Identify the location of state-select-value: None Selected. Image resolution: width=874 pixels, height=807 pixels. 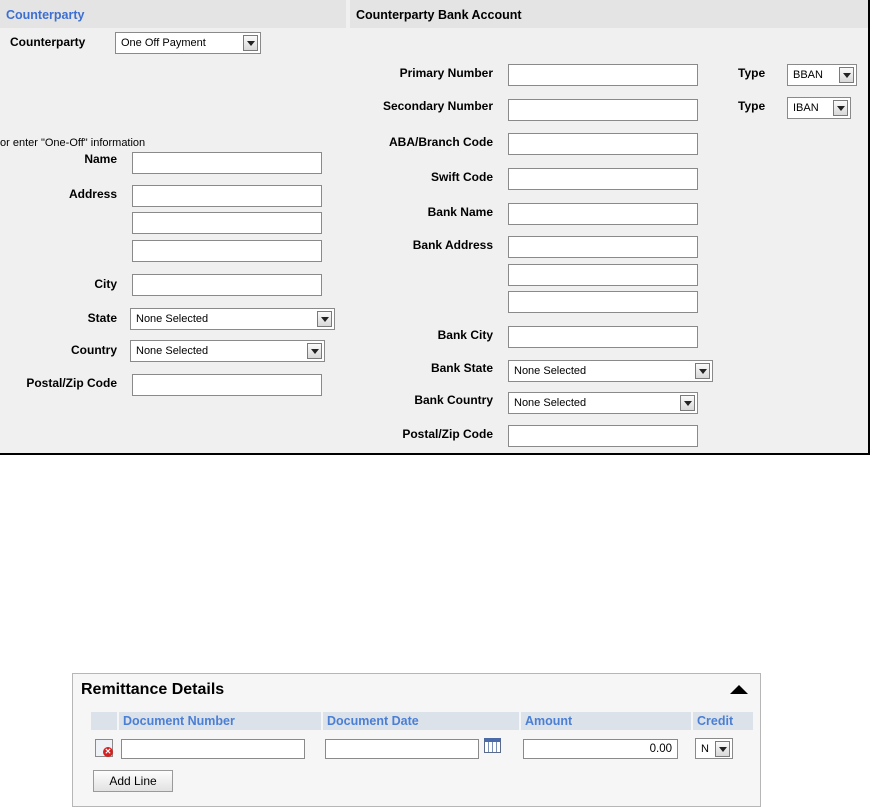
(172, 319).